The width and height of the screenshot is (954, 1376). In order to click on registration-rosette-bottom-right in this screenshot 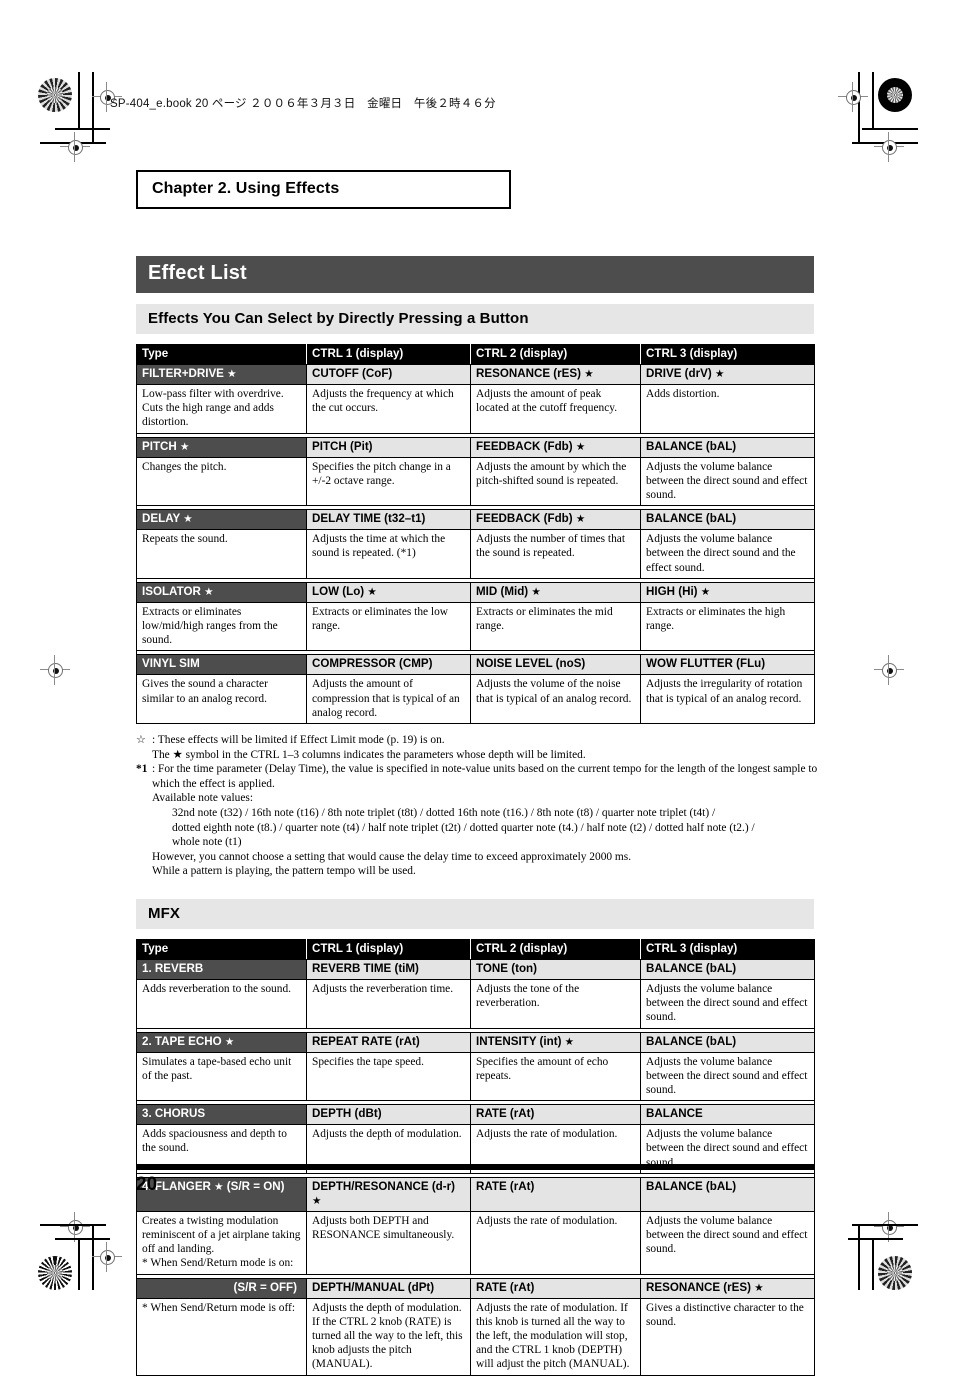, I will do `click(895, 1273)`.